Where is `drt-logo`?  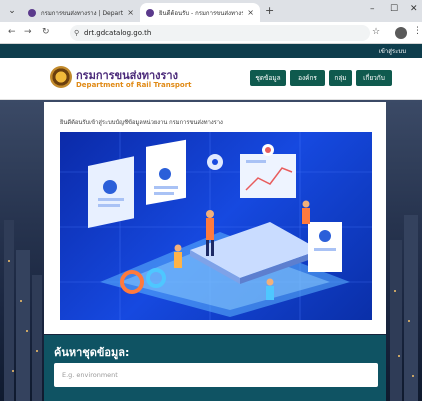 drt-logo is located at coordinates (61, 77).